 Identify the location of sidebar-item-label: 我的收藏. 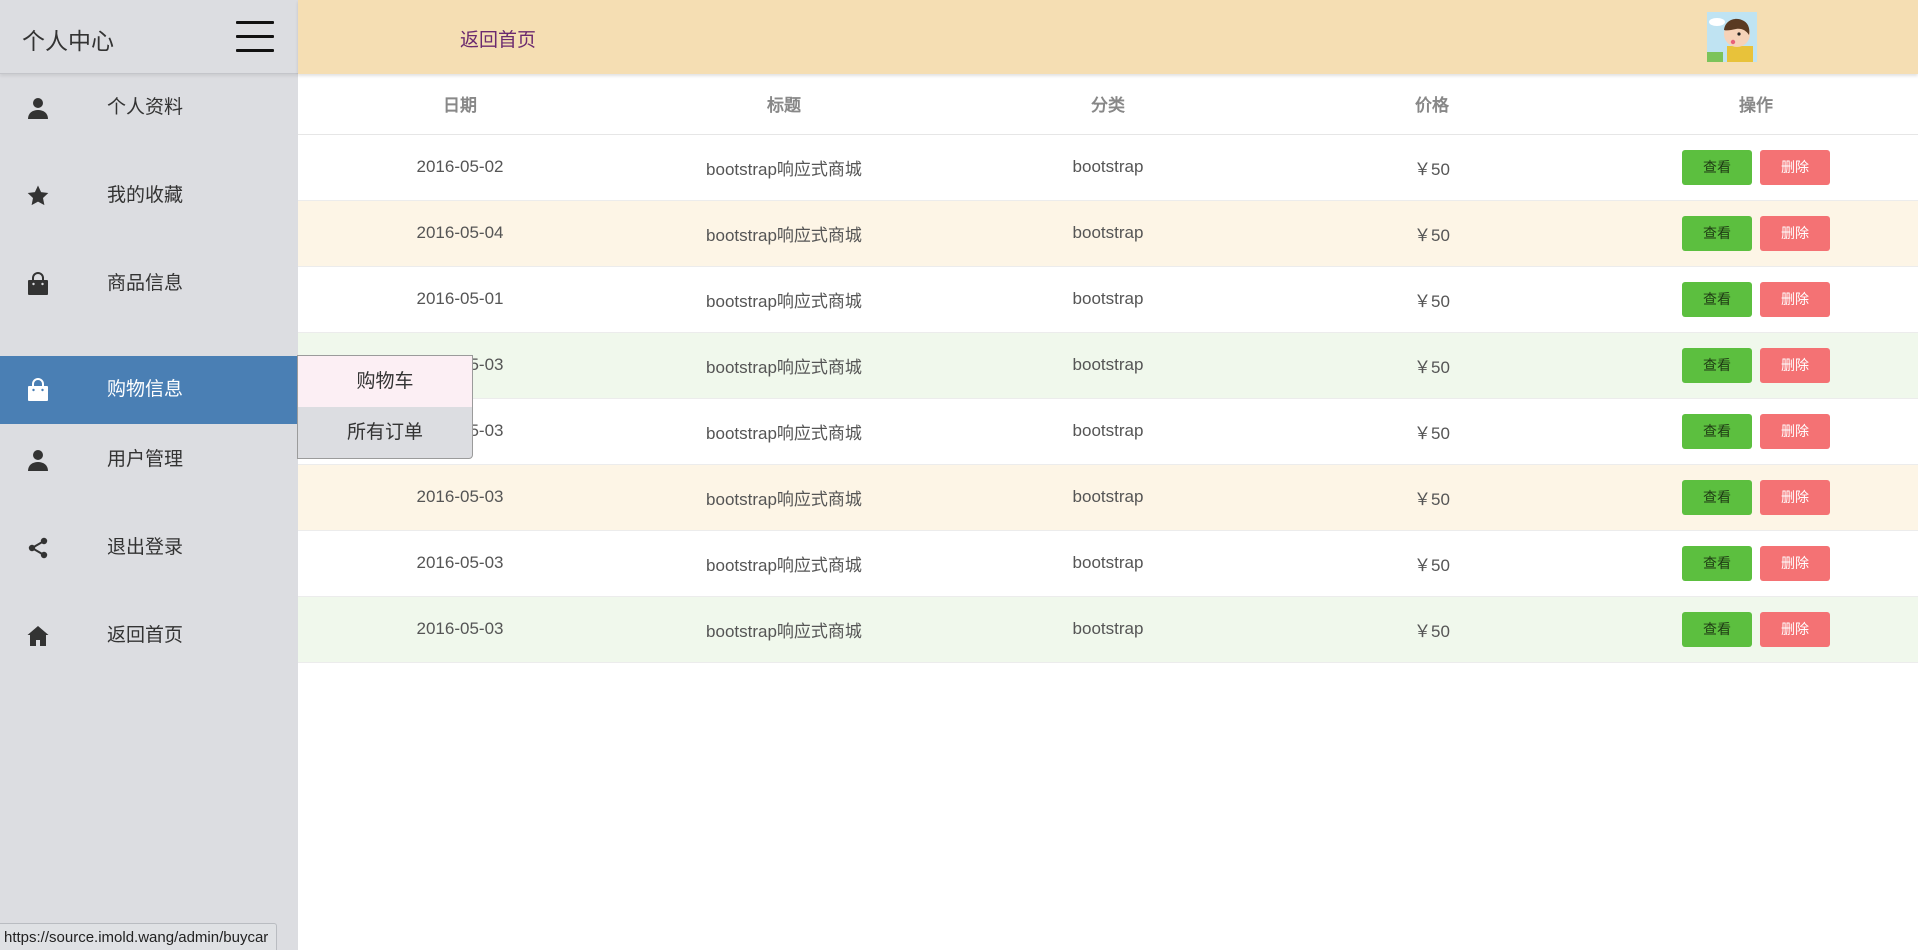
(145, 196).